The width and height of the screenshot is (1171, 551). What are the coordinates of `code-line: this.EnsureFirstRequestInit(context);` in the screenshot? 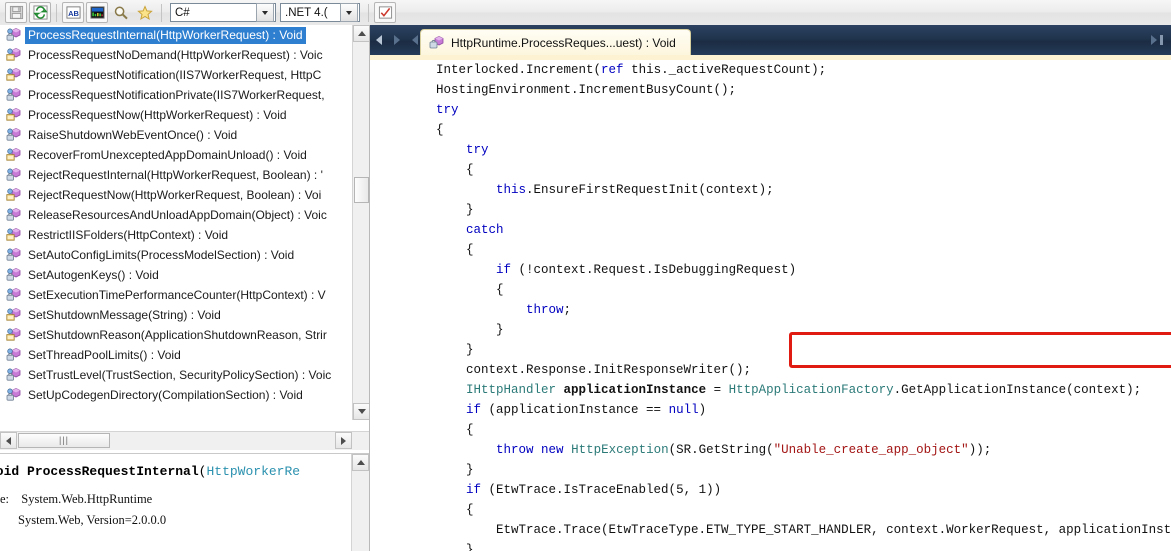 It's located at (770, 190).